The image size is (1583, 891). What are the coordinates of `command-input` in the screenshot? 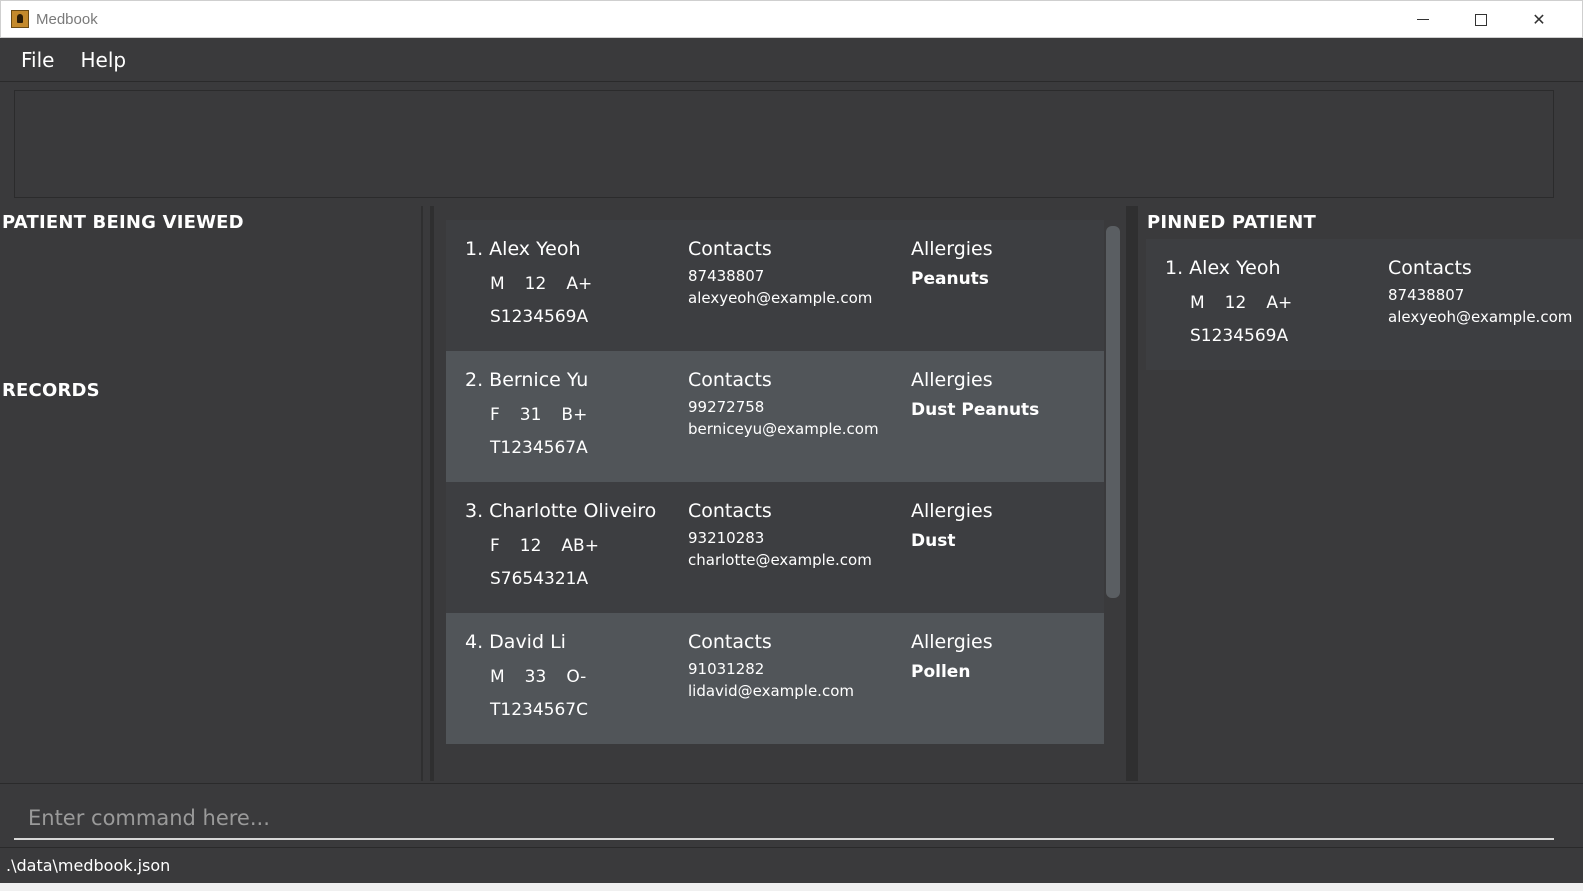 It's located at (784, 819).